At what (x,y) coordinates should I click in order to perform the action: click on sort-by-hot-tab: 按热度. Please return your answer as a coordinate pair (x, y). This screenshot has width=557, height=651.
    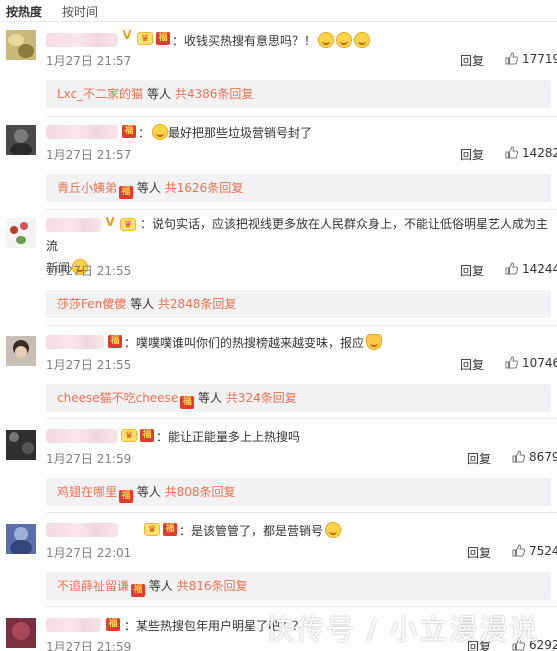
    Looking at the image, I should click on (24, 11).